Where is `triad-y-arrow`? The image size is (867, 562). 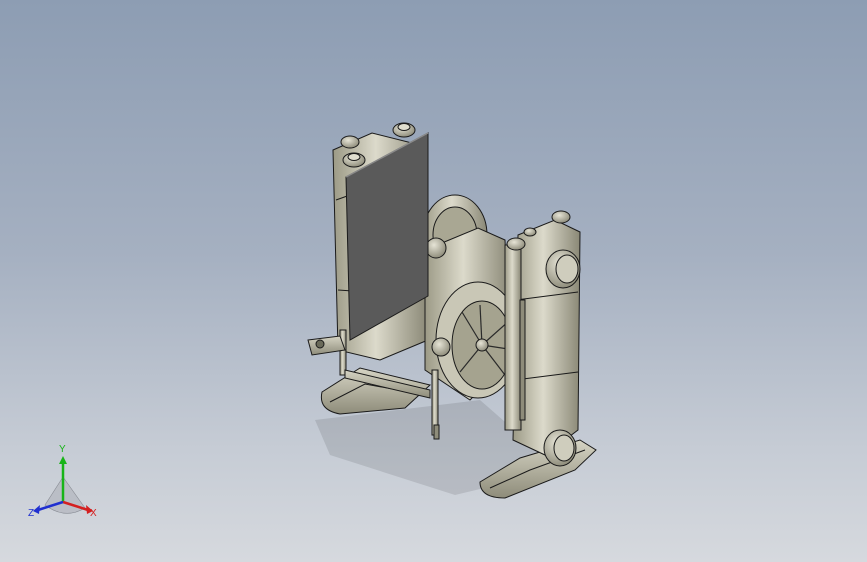
triad-y-arrow is located at coordinates (63, 460).